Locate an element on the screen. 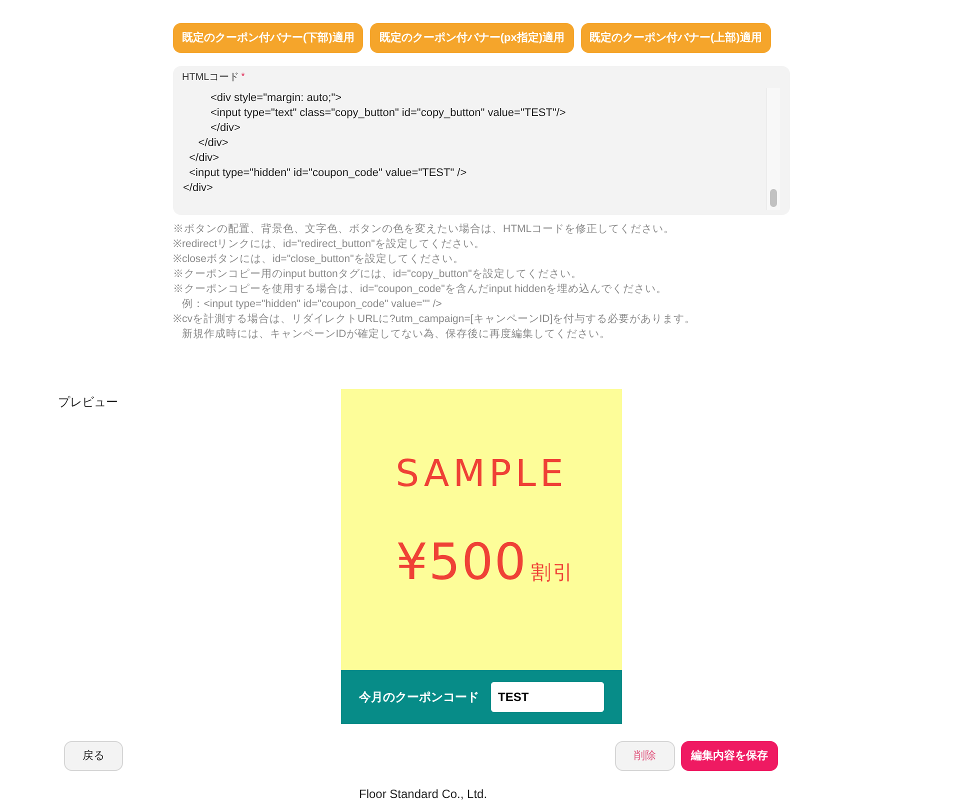 This screenshot has width=957, height=801. preview-label: プレビュー is located at coordinates (88, 402).